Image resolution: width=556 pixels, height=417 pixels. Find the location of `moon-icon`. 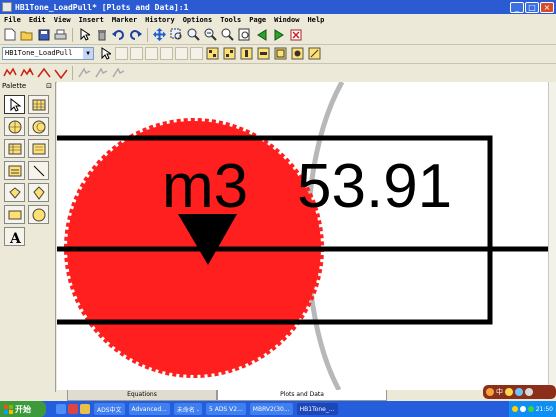

moon-icon is located at coordinates (509, 392).